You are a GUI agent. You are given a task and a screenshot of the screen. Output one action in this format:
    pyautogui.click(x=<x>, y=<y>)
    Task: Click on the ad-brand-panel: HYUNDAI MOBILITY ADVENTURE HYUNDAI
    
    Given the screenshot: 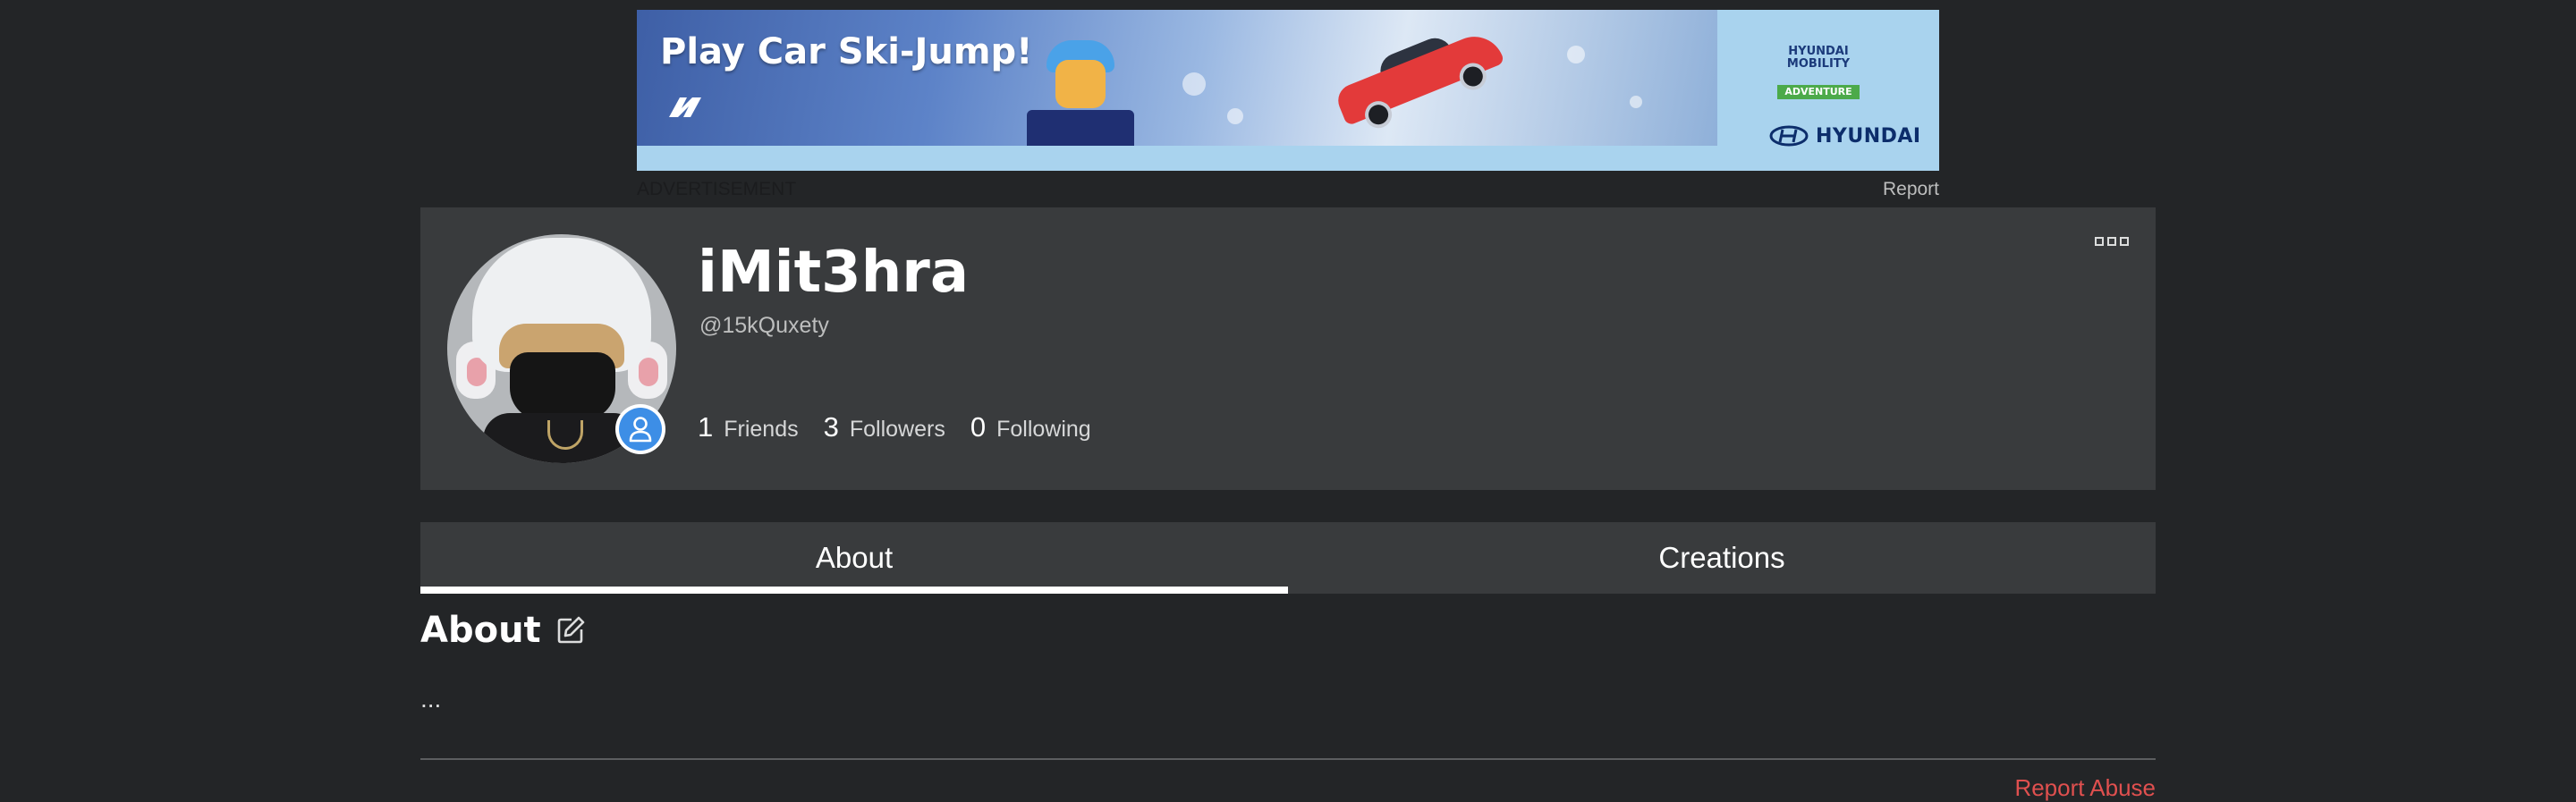 What is the action you would take?
    pyautogui.click(x=1828, y=90)
    